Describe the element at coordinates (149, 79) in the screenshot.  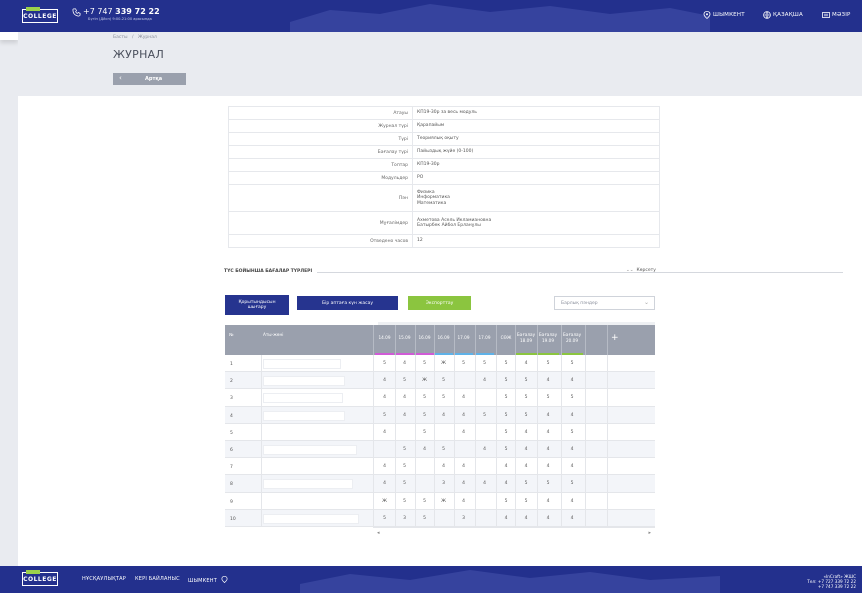
I see `back-button: ‹ Артқа` at that location.